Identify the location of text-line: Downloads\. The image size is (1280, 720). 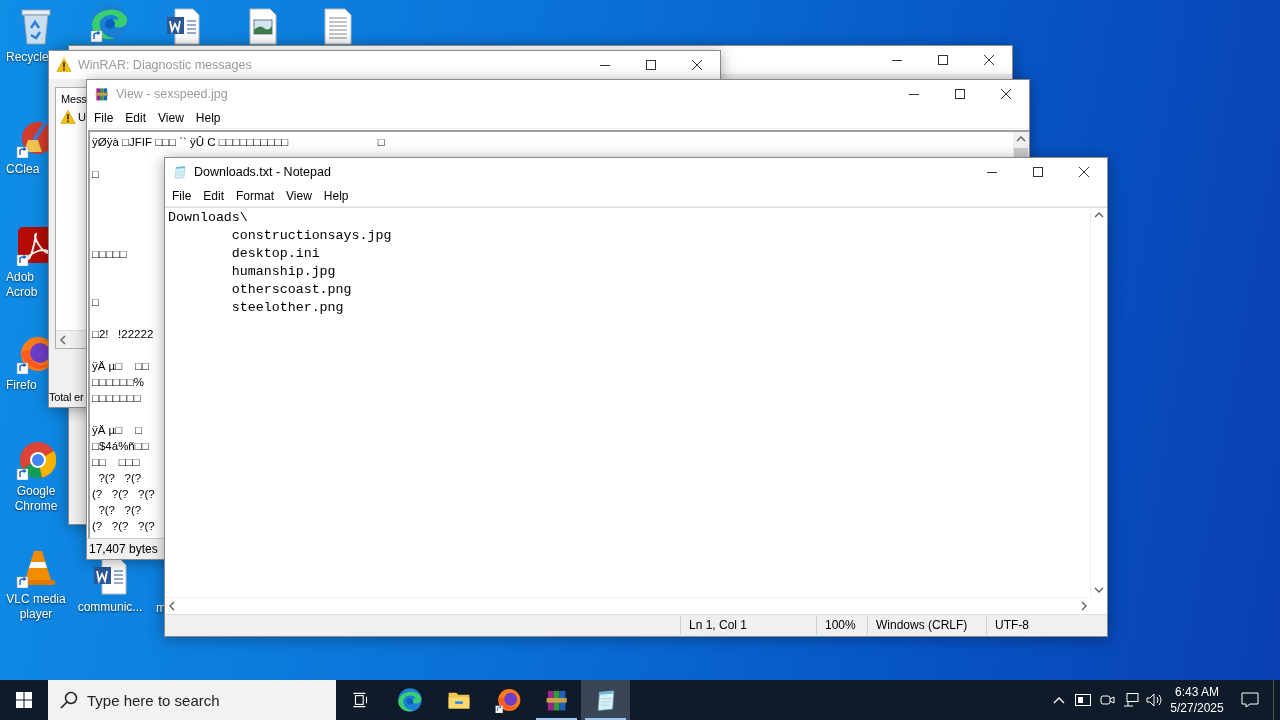
(208, 218).